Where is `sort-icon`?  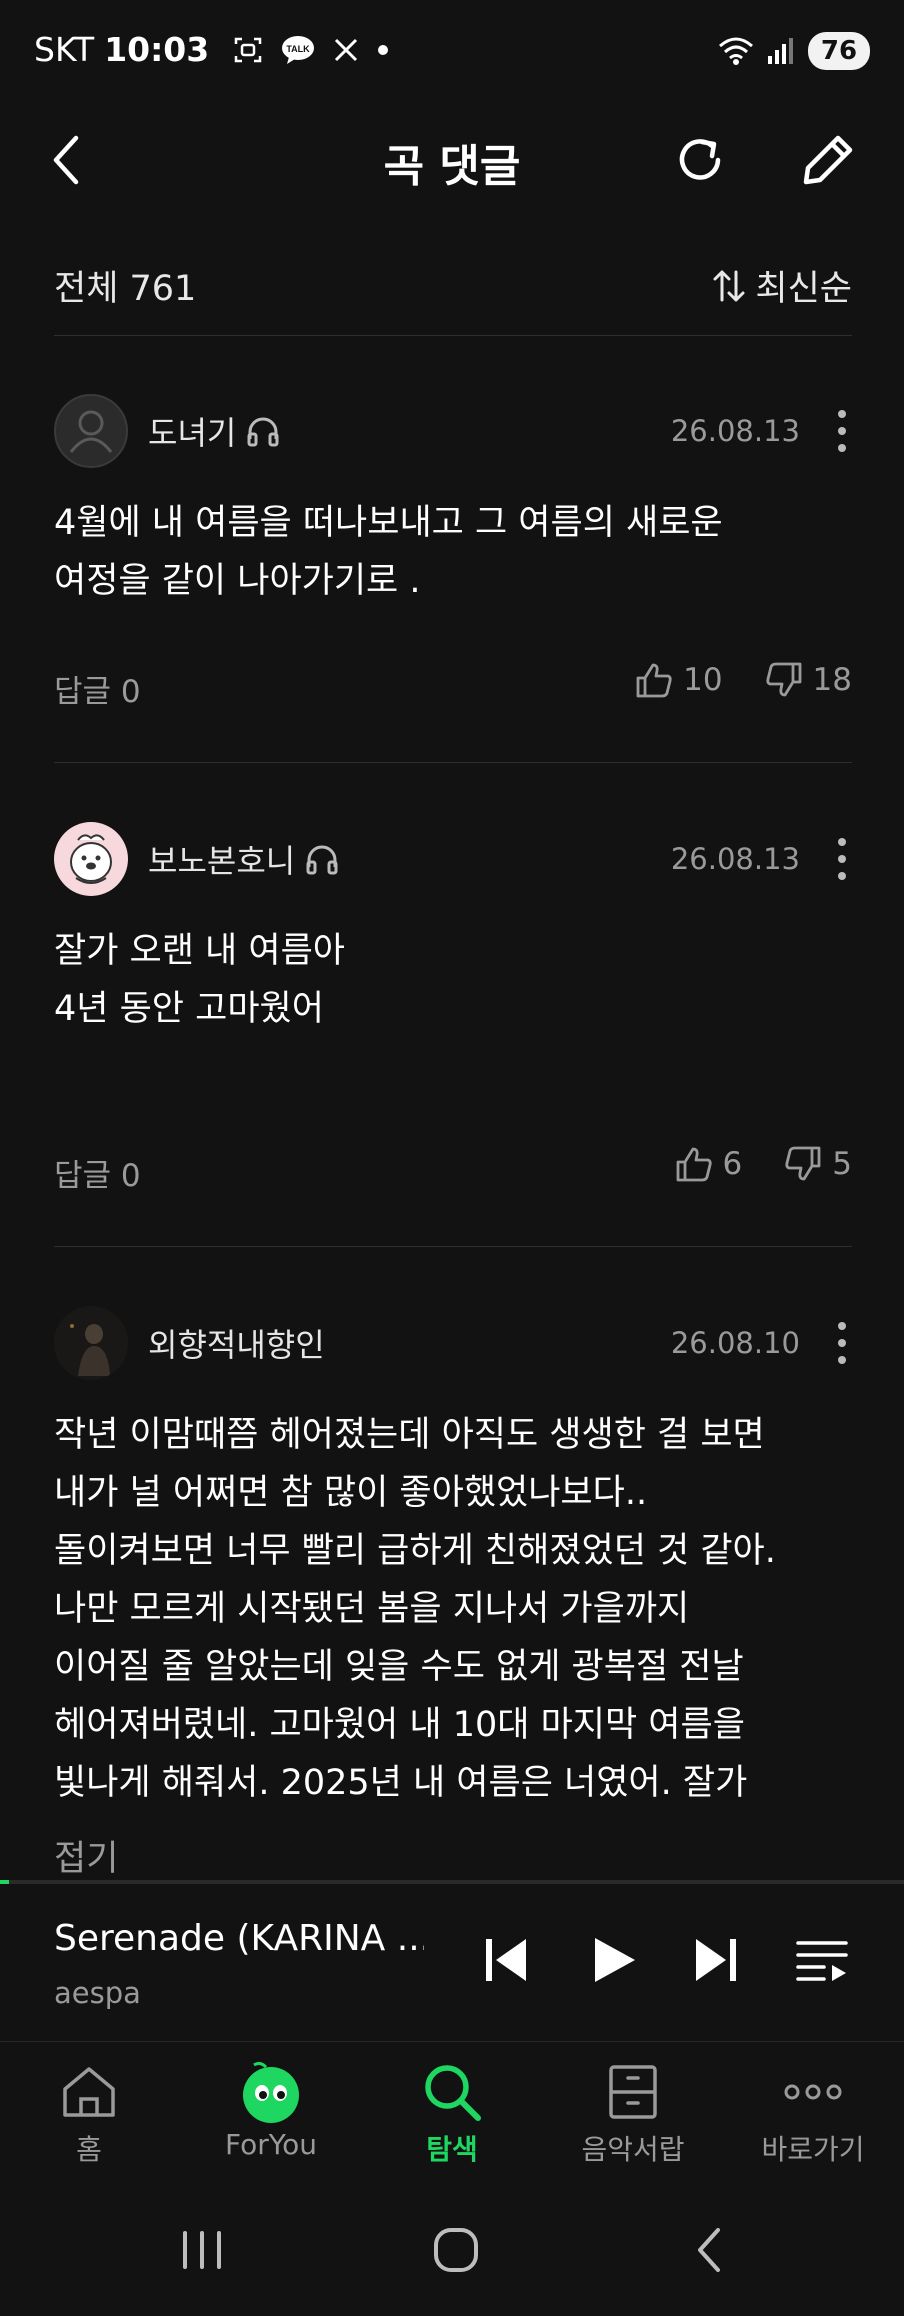 sort-icon is located at coordinates (729, 285).